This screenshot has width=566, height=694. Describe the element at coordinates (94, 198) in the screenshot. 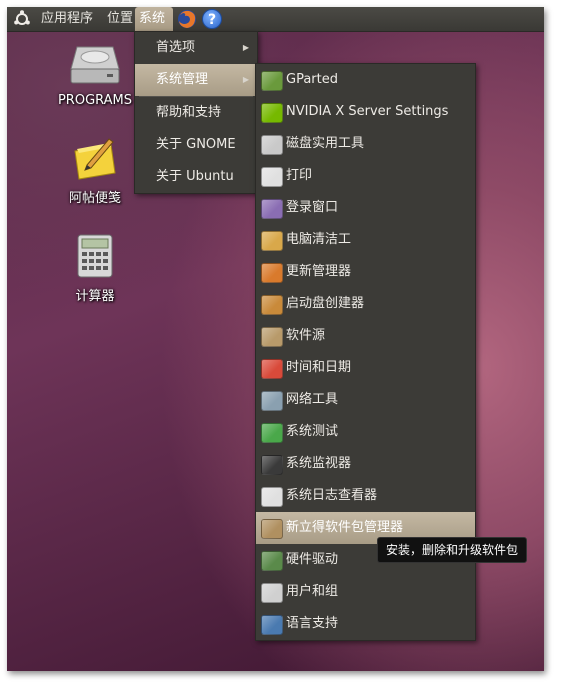

I see `desktop-icon-label: 阿帖便笺` at that location.